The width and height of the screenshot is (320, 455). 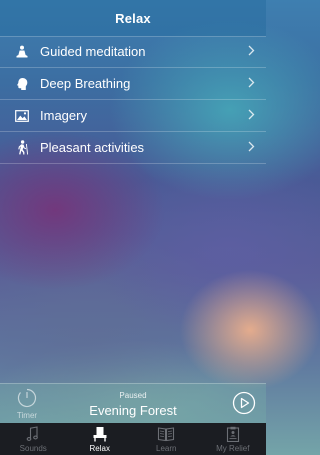 What do you see at coordinates (27, 398) in the screenshot?
I see `timer-icon` at bounding box center [27, 398].